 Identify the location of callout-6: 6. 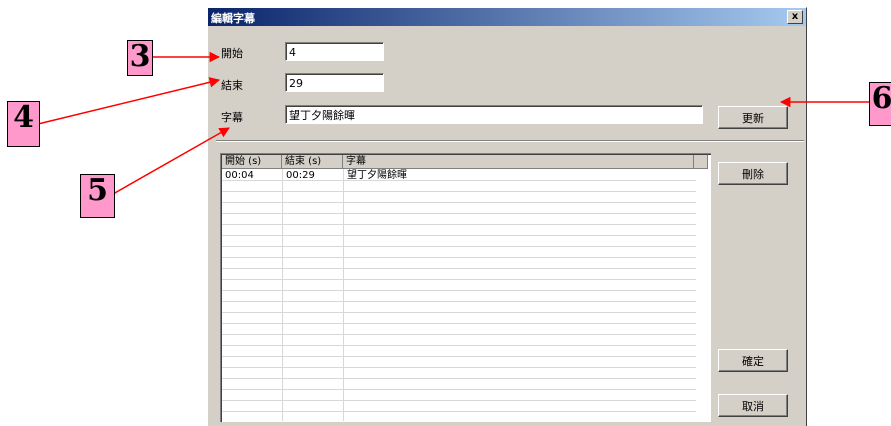
(880, 104).